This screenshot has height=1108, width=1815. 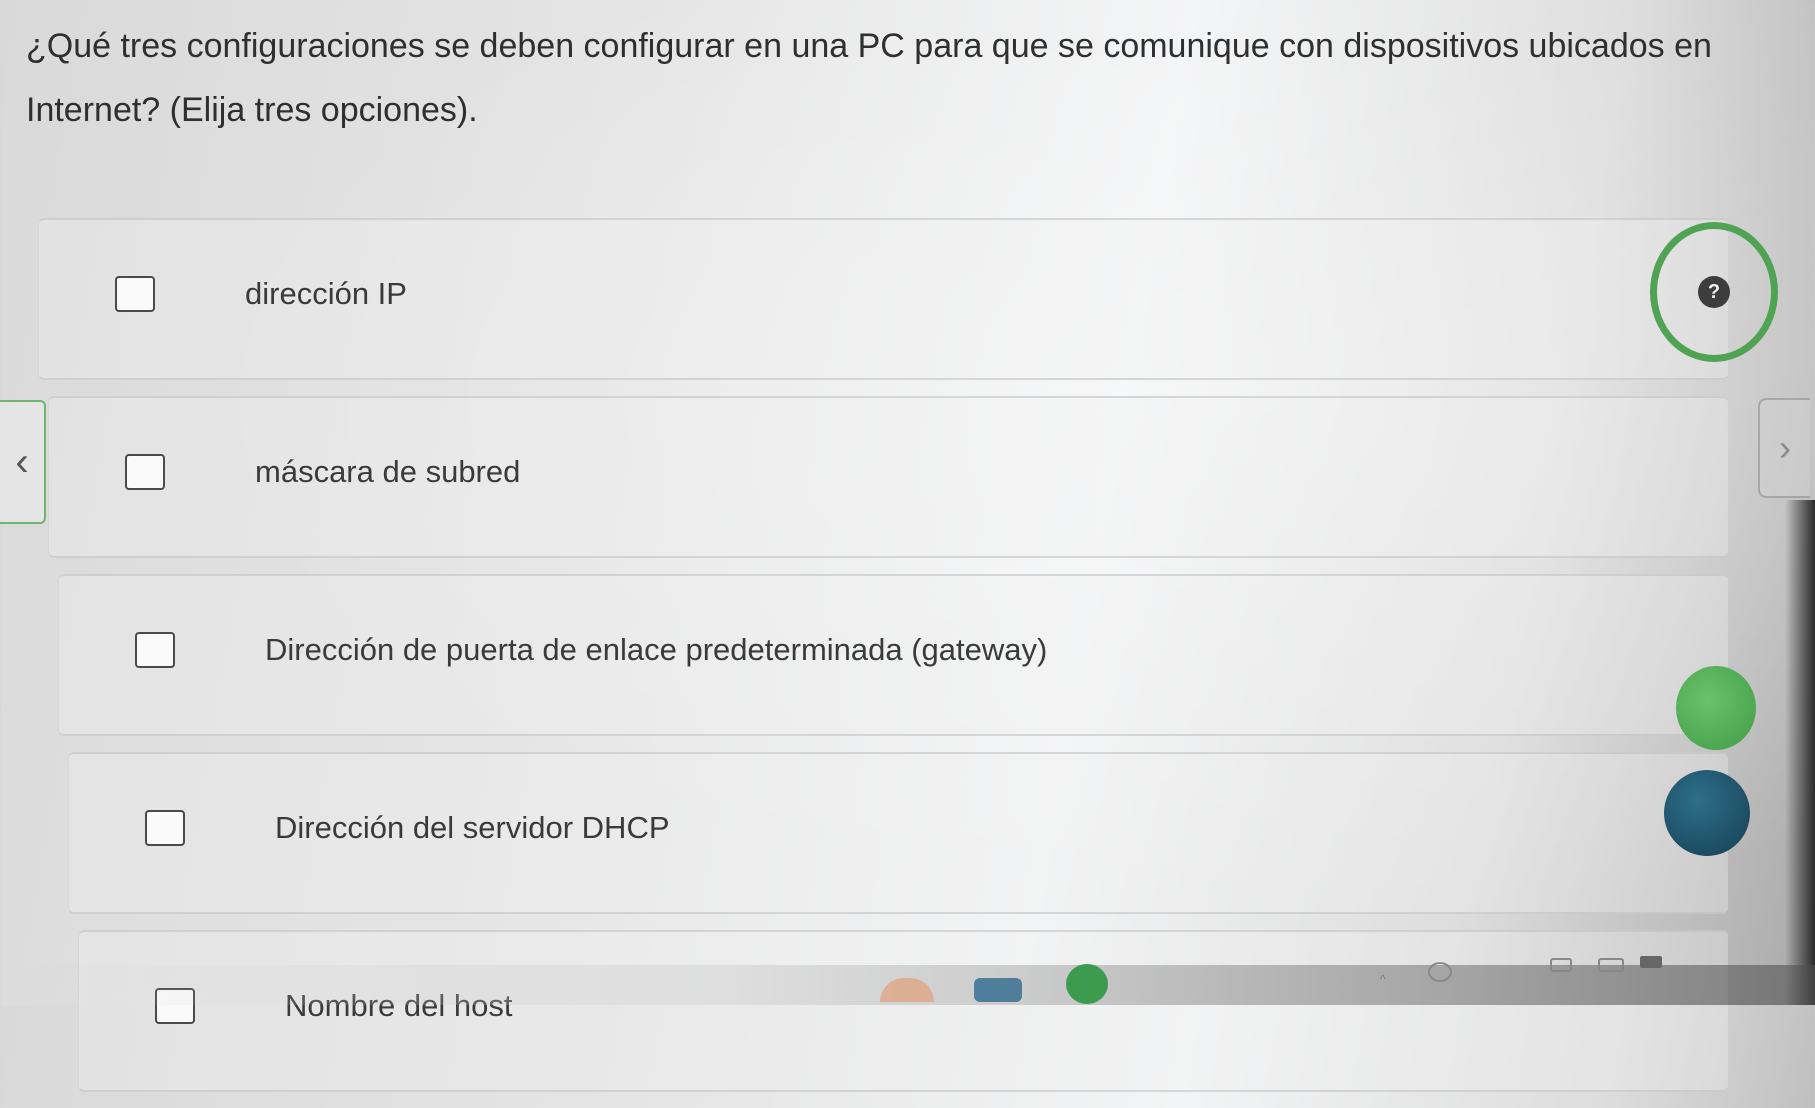 What do you see at coordinates (1707, 813) in the screenshot?
I see `blue-round-button` at bounding box center [1707, 813].